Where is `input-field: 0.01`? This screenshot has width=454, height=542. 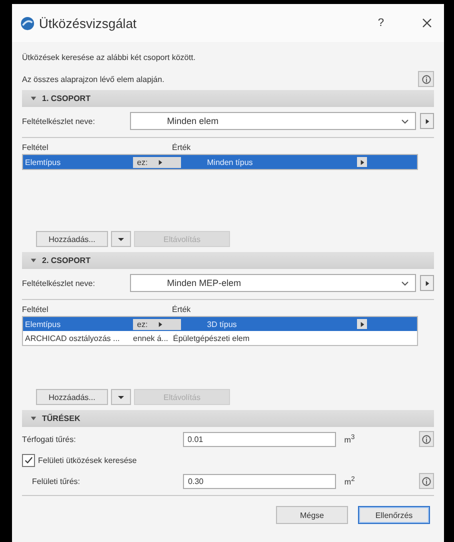
input-field: 0.01 is located at coordinates (259, 439).